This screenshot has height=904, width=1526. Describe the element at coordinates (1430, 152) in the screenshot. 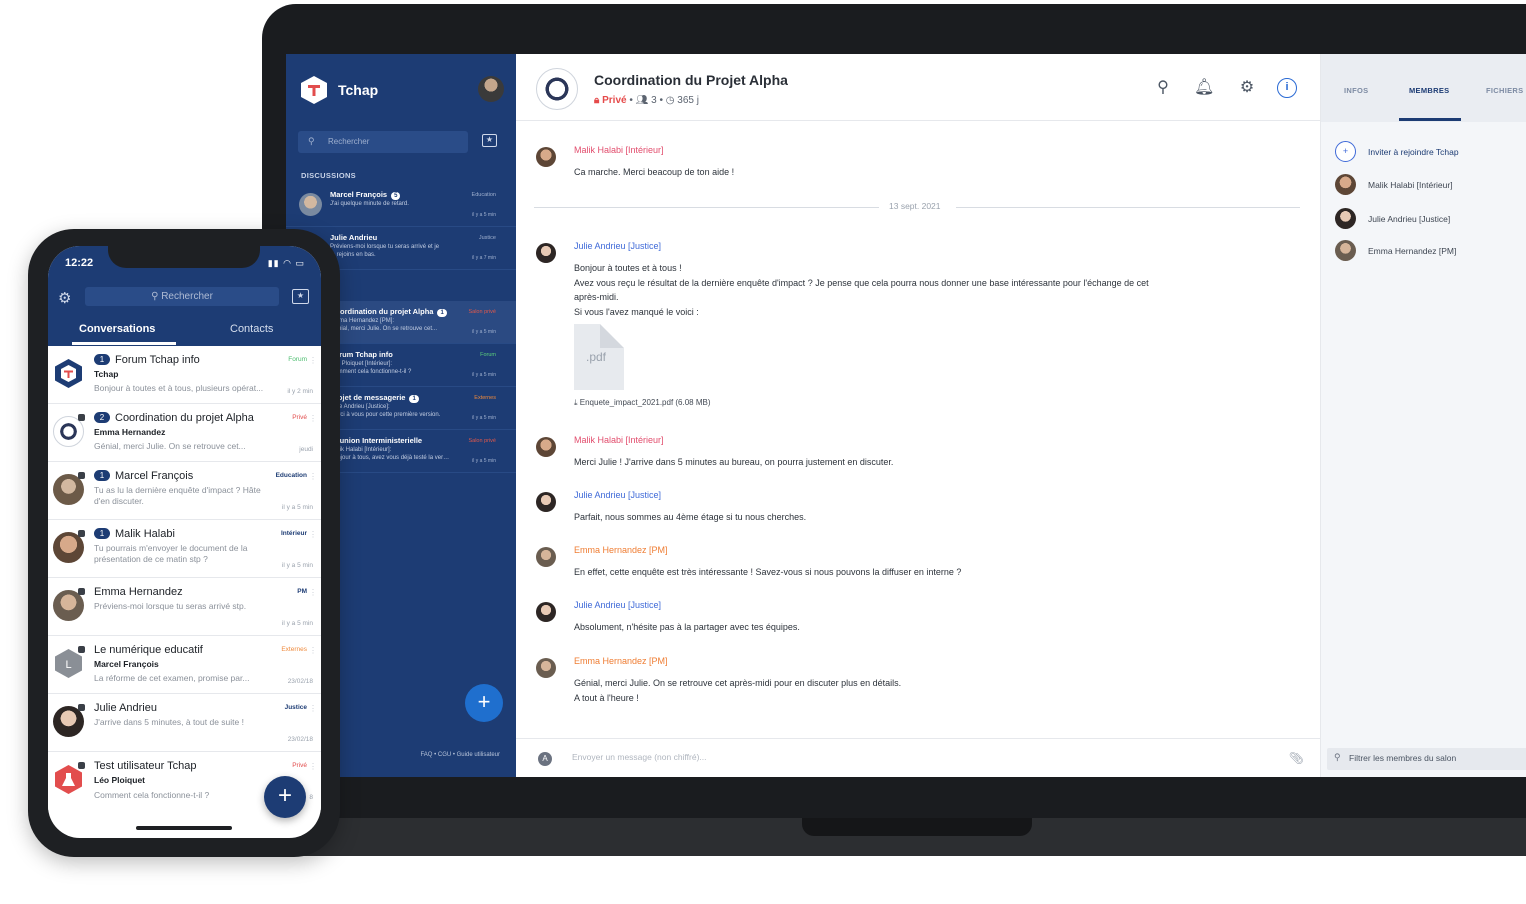

I see `invite-button: + Inviter à rejoindre Tchap` at that location.